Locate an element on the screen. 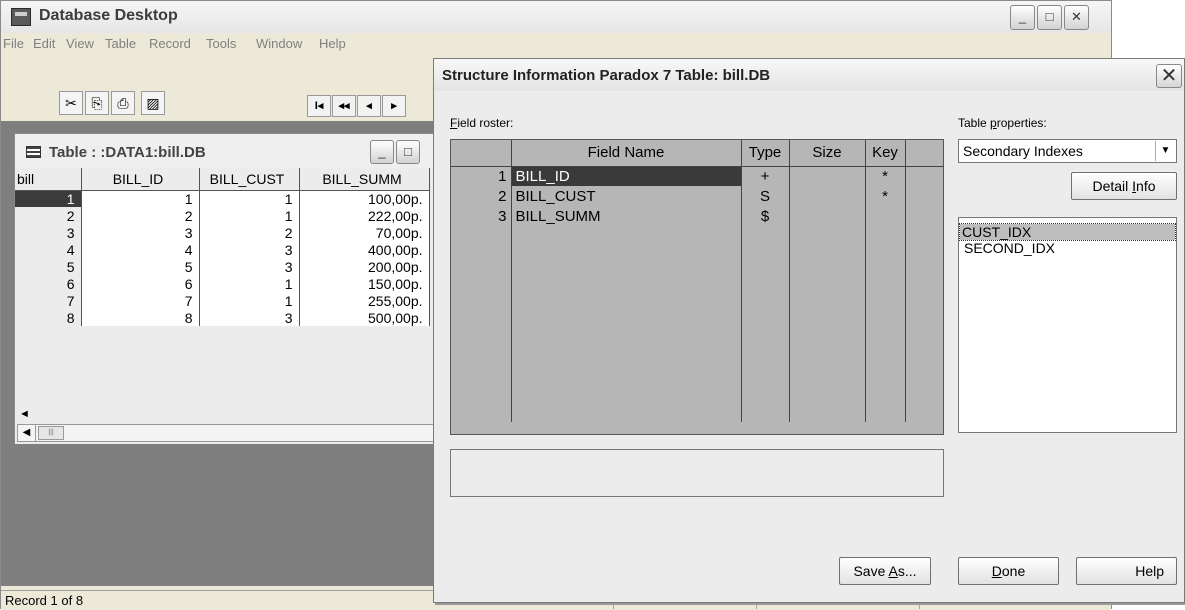  menu-window: Window is located at coordinates (279, 43).